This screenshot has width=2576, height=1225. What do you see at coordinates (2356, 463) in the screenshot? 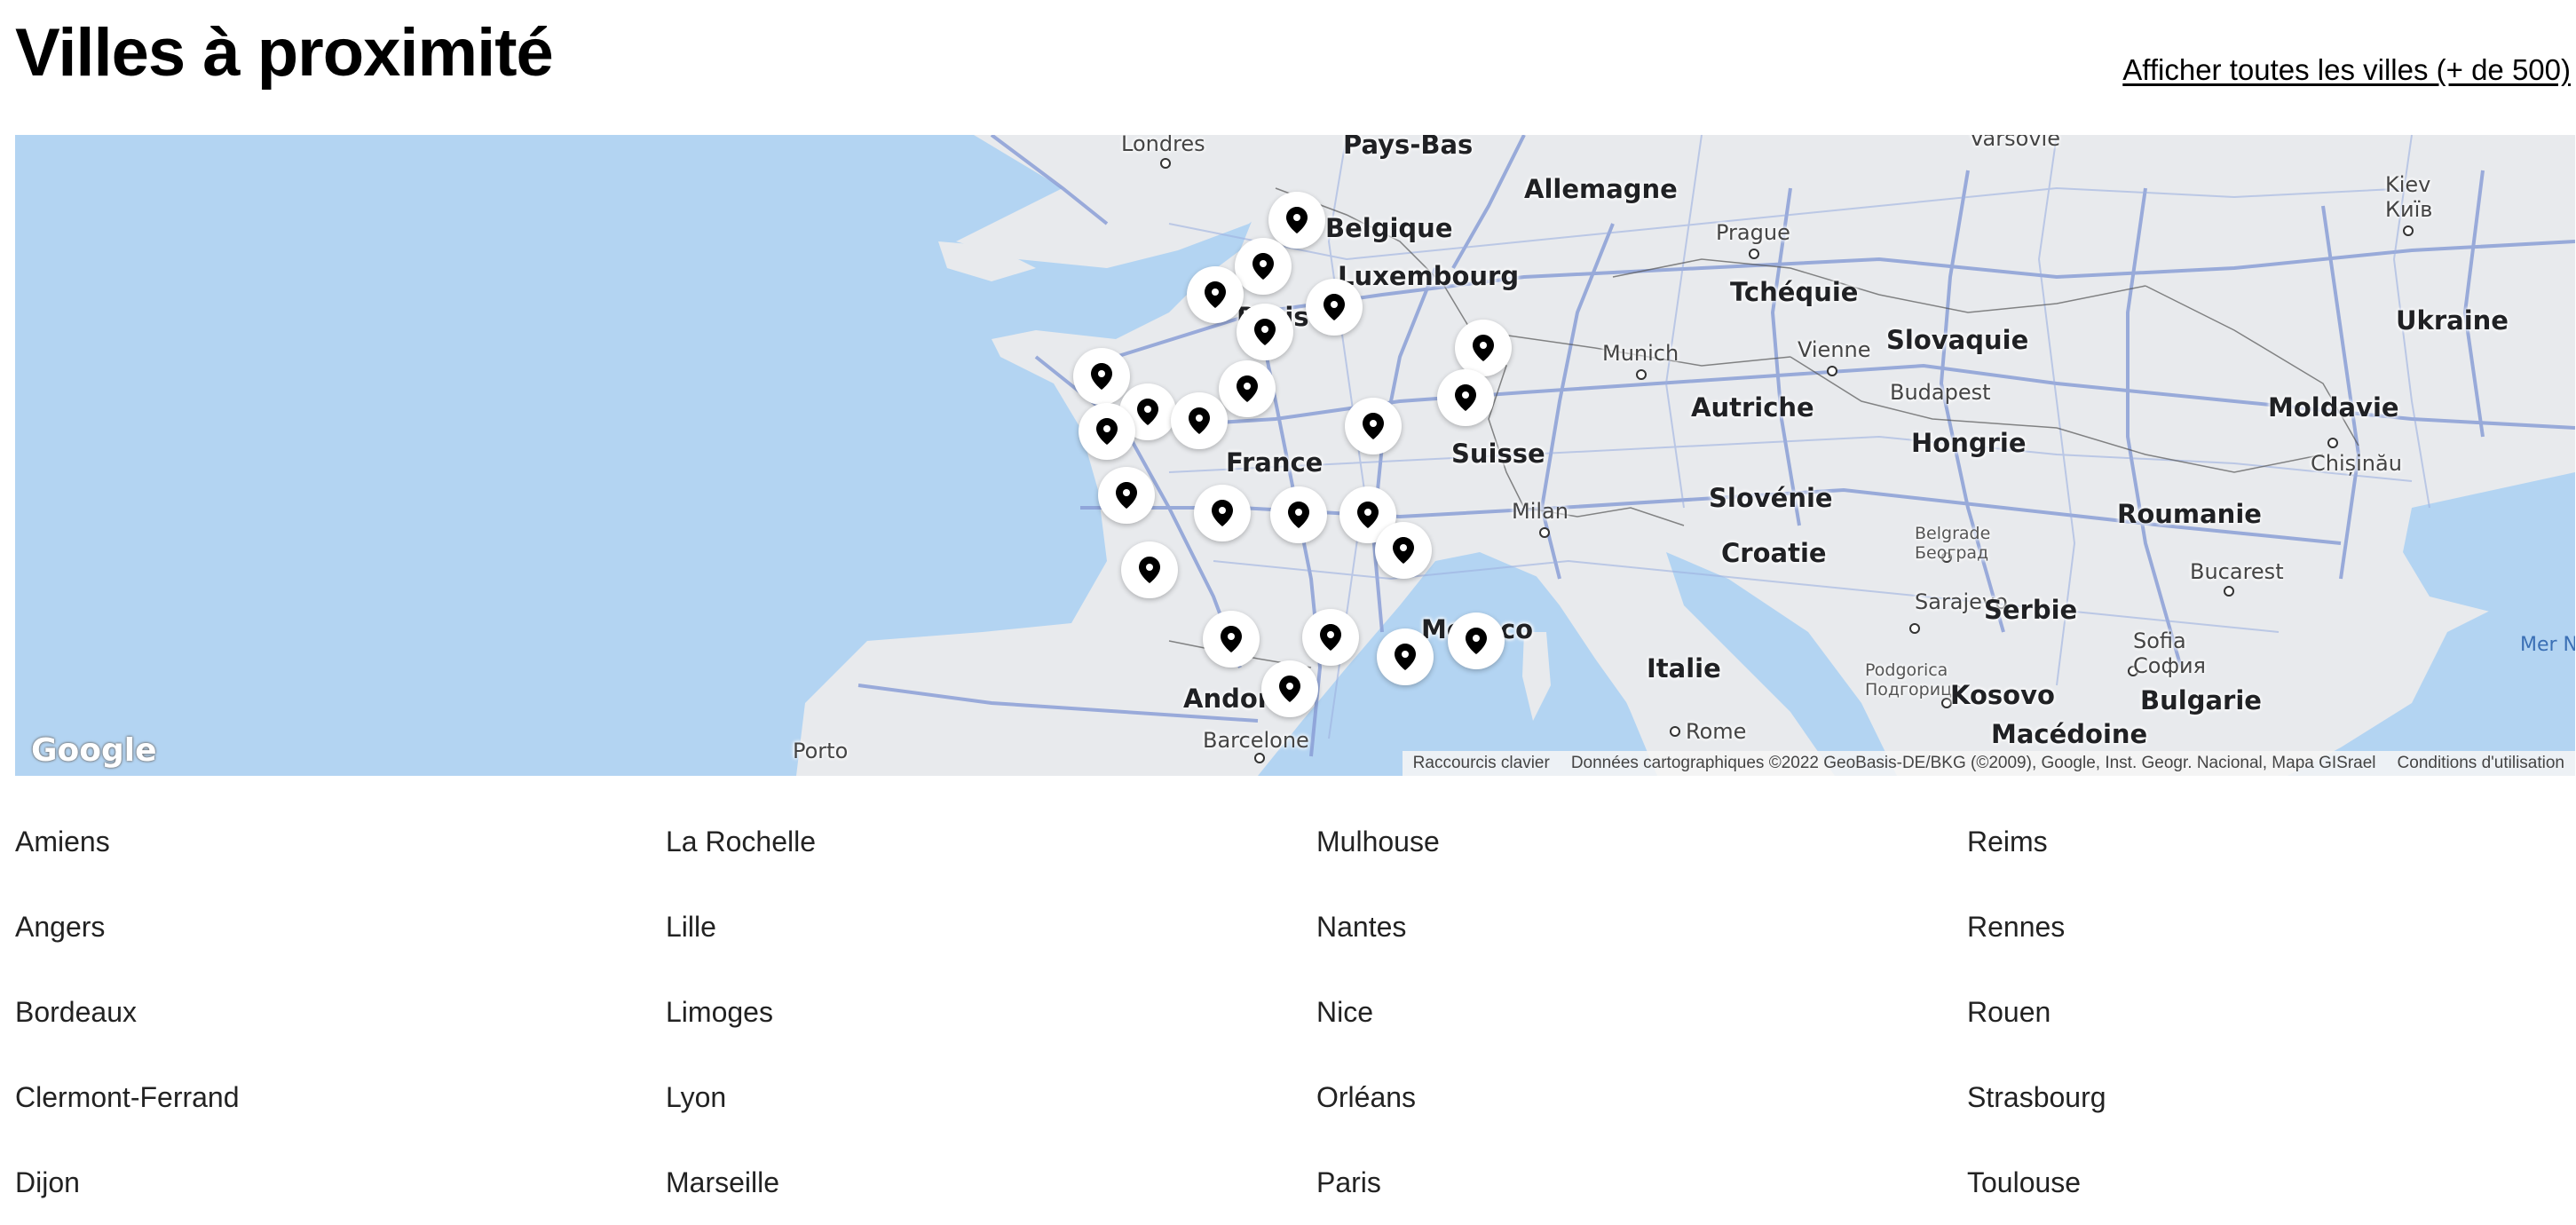
I see `map-label-chisinau: Chișinău` at bounding box center [2356, 463].